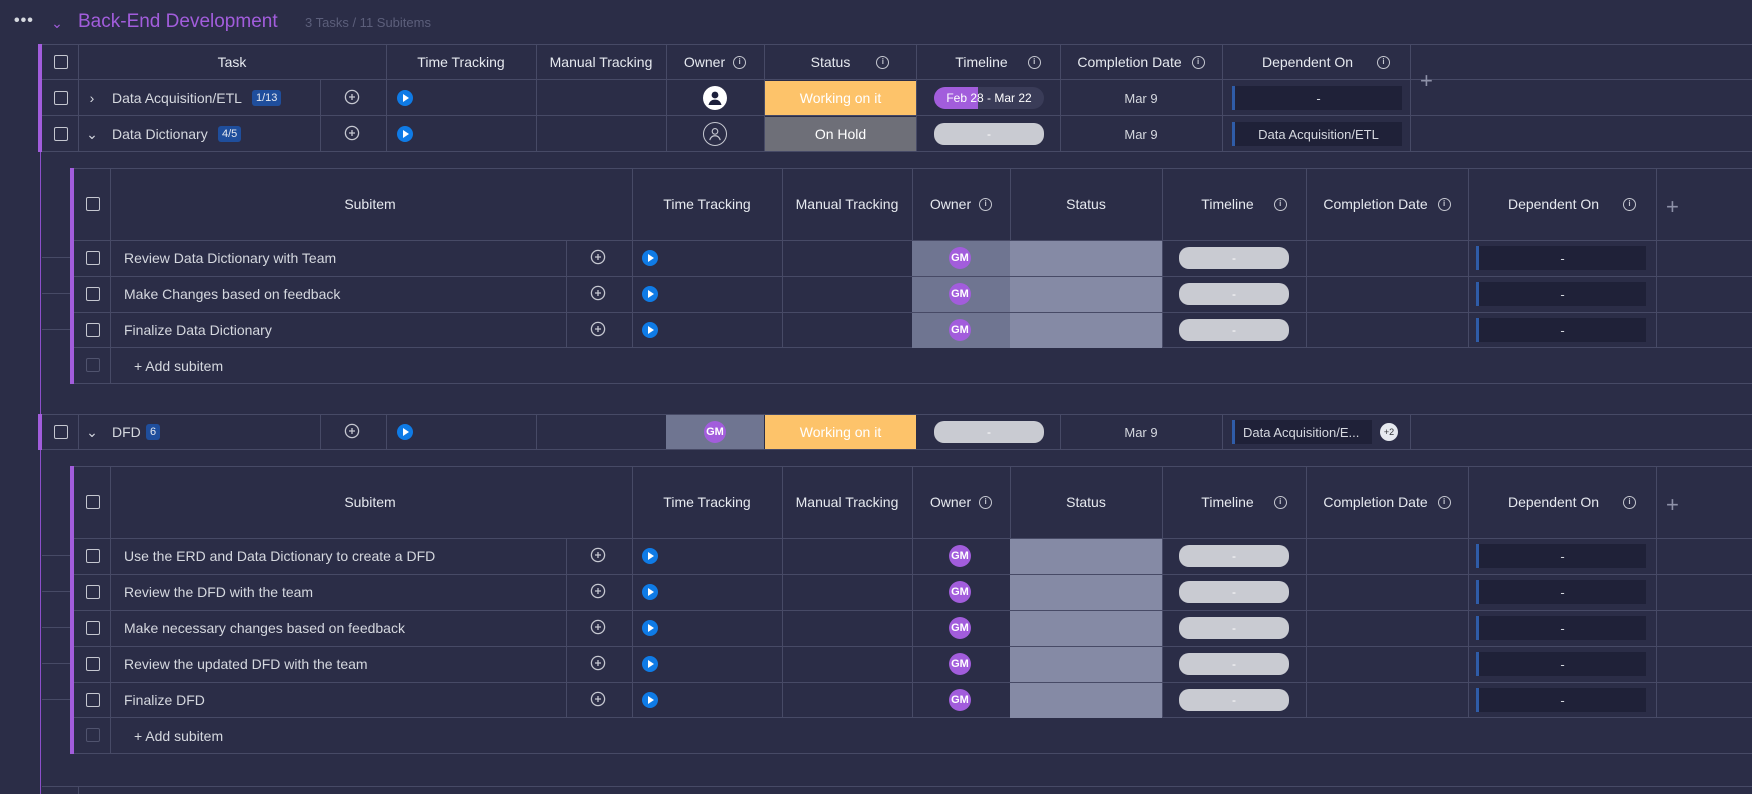 This screenshot has height=794, width=1752. Describe the element at coordinates (989, 98) in the screenshot. I see `timeline-pill: Feb 28 - Mar 22` at that location.